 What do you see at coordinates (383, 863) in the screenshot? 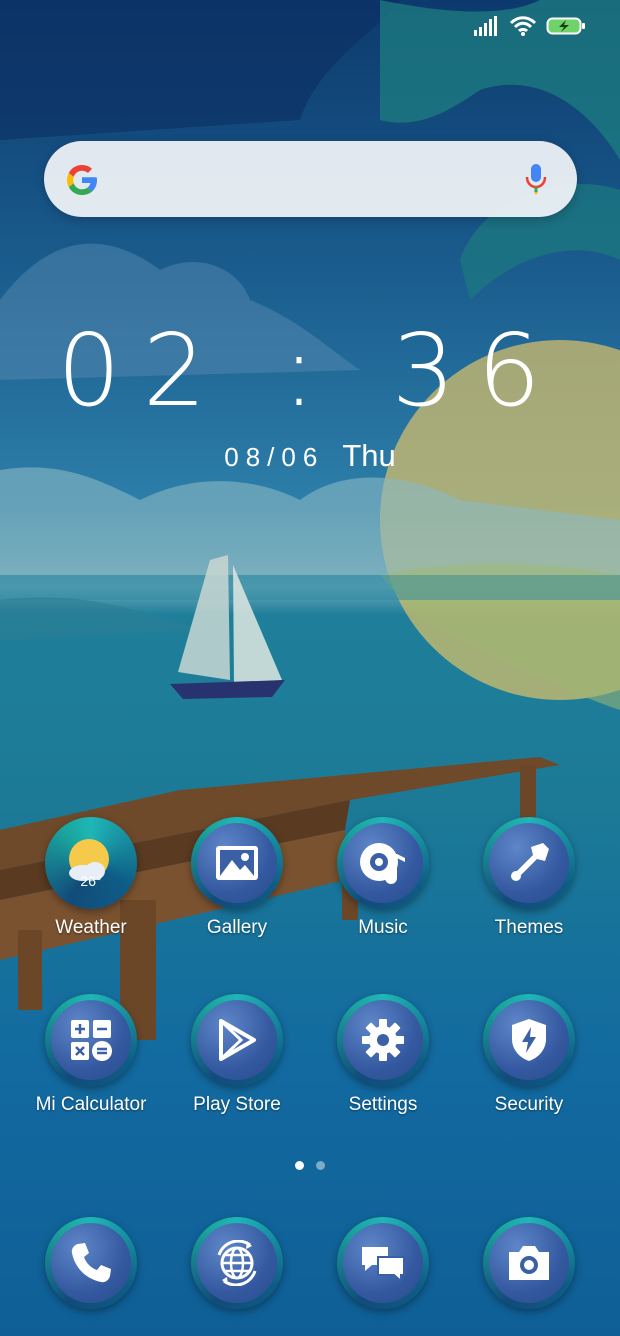
I see `music-icon` at bounding box center [383, 863].